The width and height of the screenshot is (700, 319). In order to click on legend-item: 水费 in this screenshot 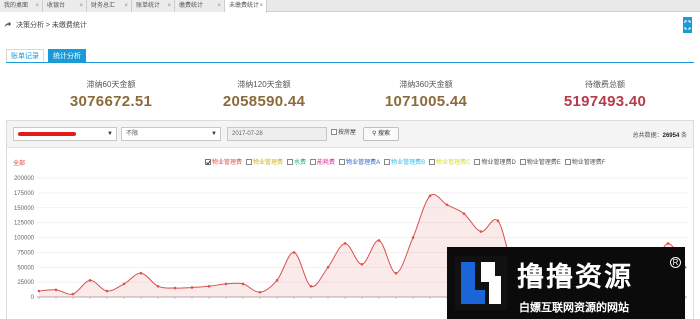, I will do `click(296, 161)`.